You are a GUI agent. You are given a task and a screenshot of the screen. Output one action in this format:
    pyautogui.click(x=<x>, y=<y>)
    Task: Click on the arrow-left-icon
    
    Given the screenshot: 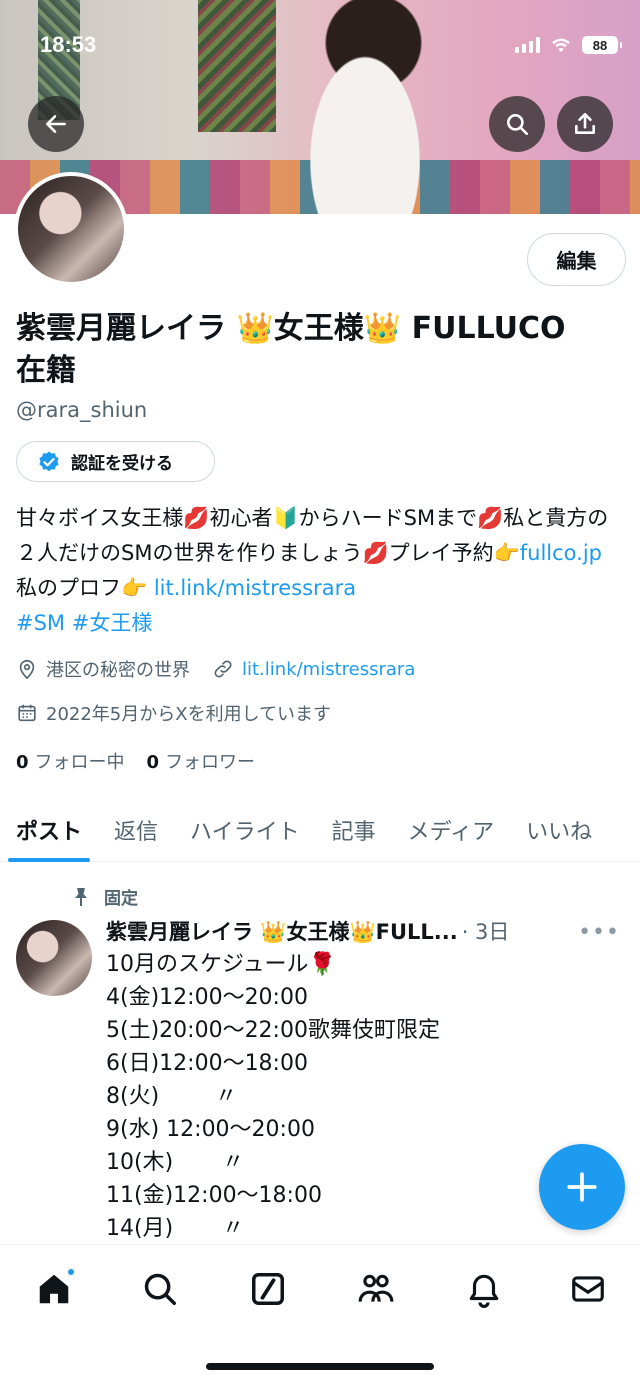 What is the action you would take?
    pyautogui.click(x=56, y=124)
    